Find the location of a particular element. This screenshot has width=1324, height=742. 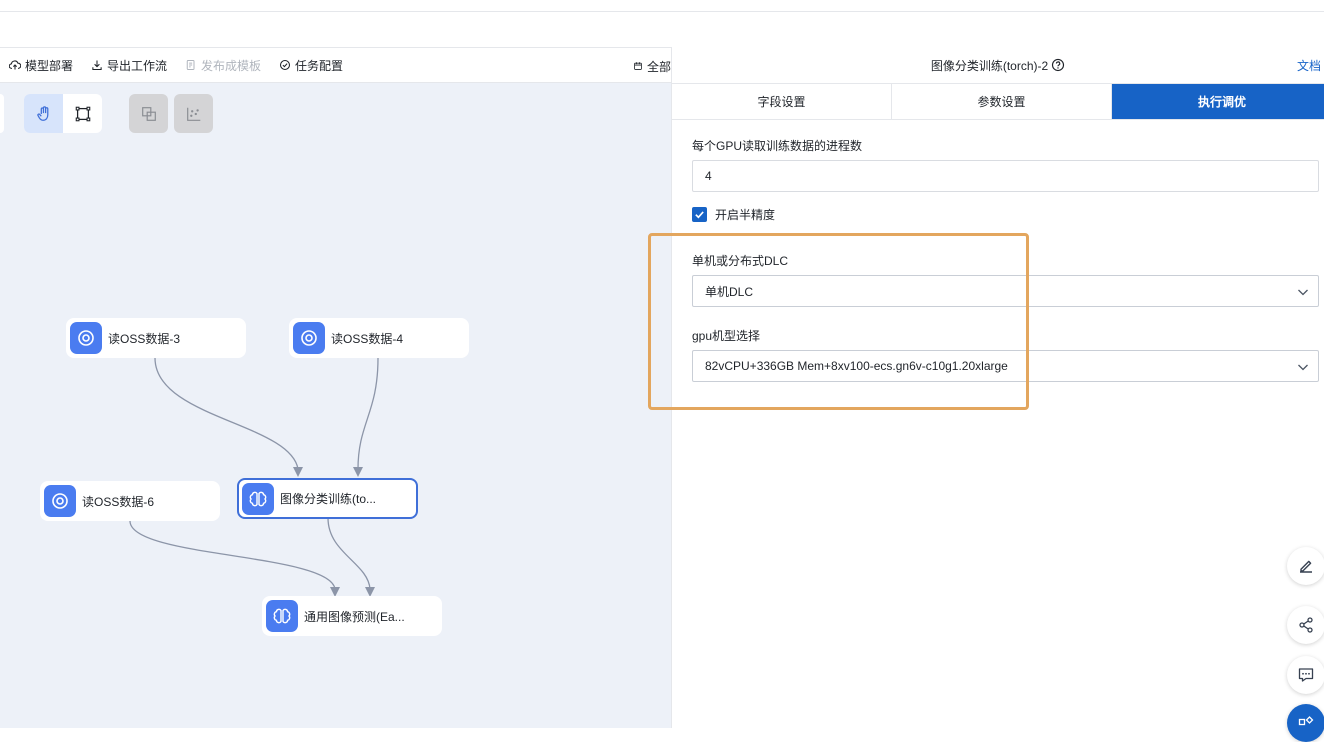

panel-header: 图像分类训练(torch)-2 文档 is located at coordinates (998, 65).